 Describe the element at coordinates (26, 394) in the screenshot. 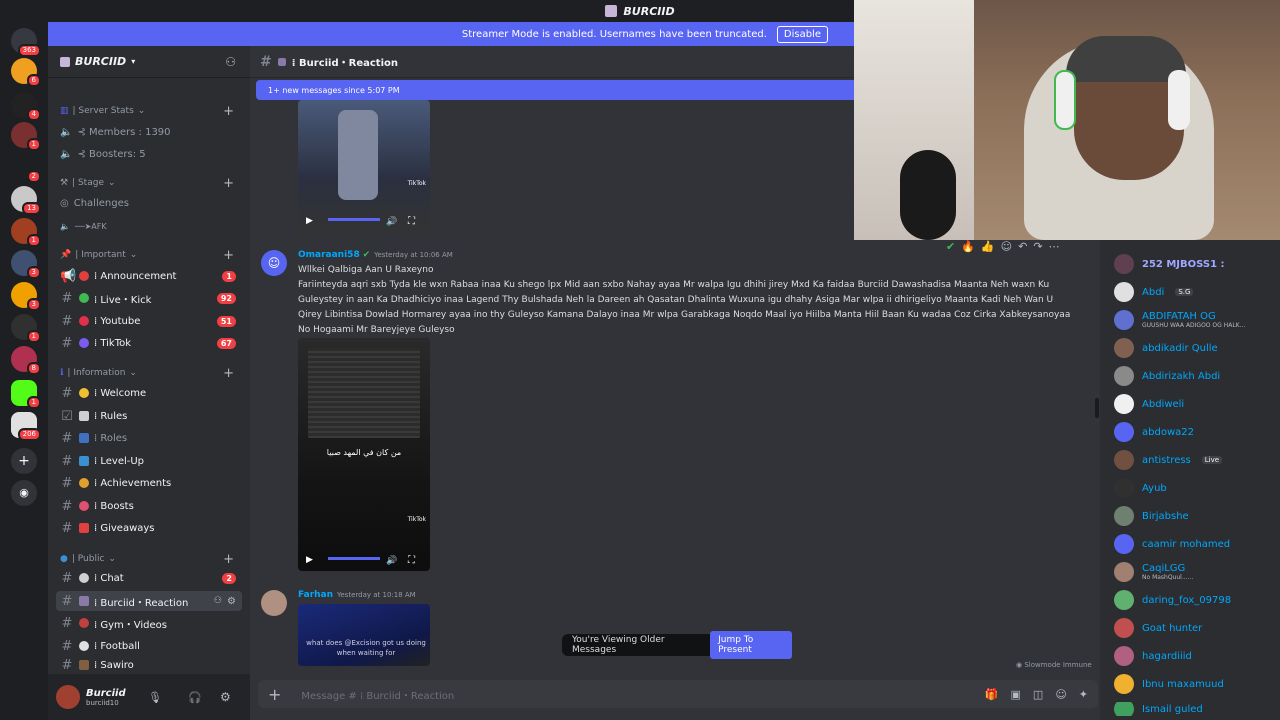

I see `kick-server-icon: 1` at that location.